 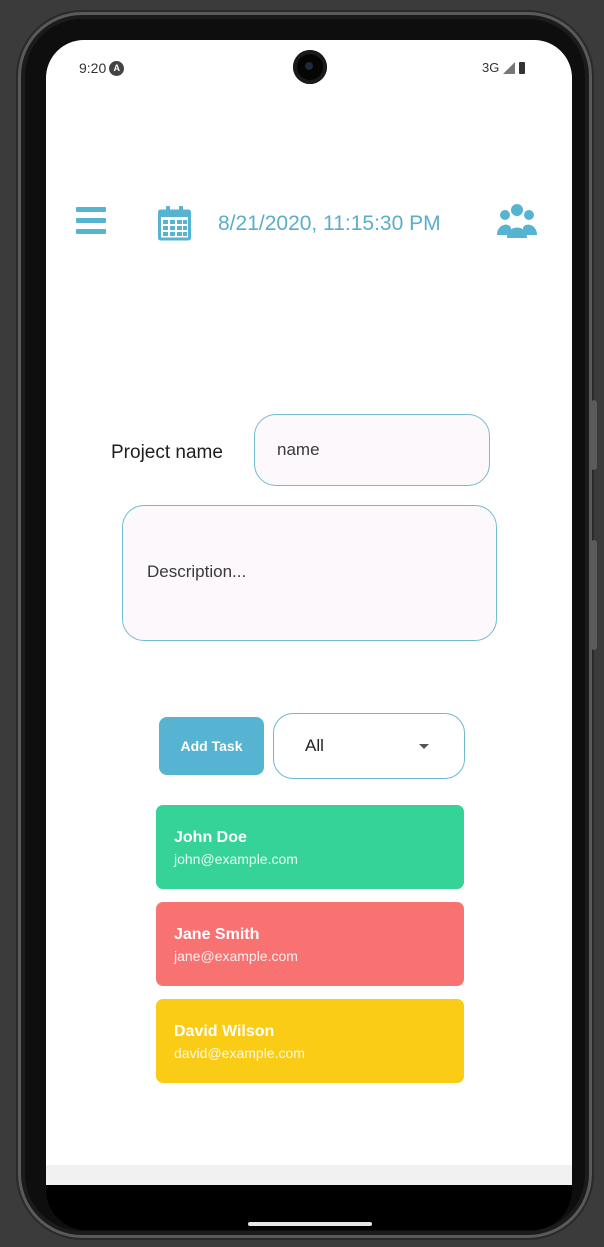 What do you see at coordinates (594, 595) in the screenshot?
I see `power-button` at bounding box center [594, 595].